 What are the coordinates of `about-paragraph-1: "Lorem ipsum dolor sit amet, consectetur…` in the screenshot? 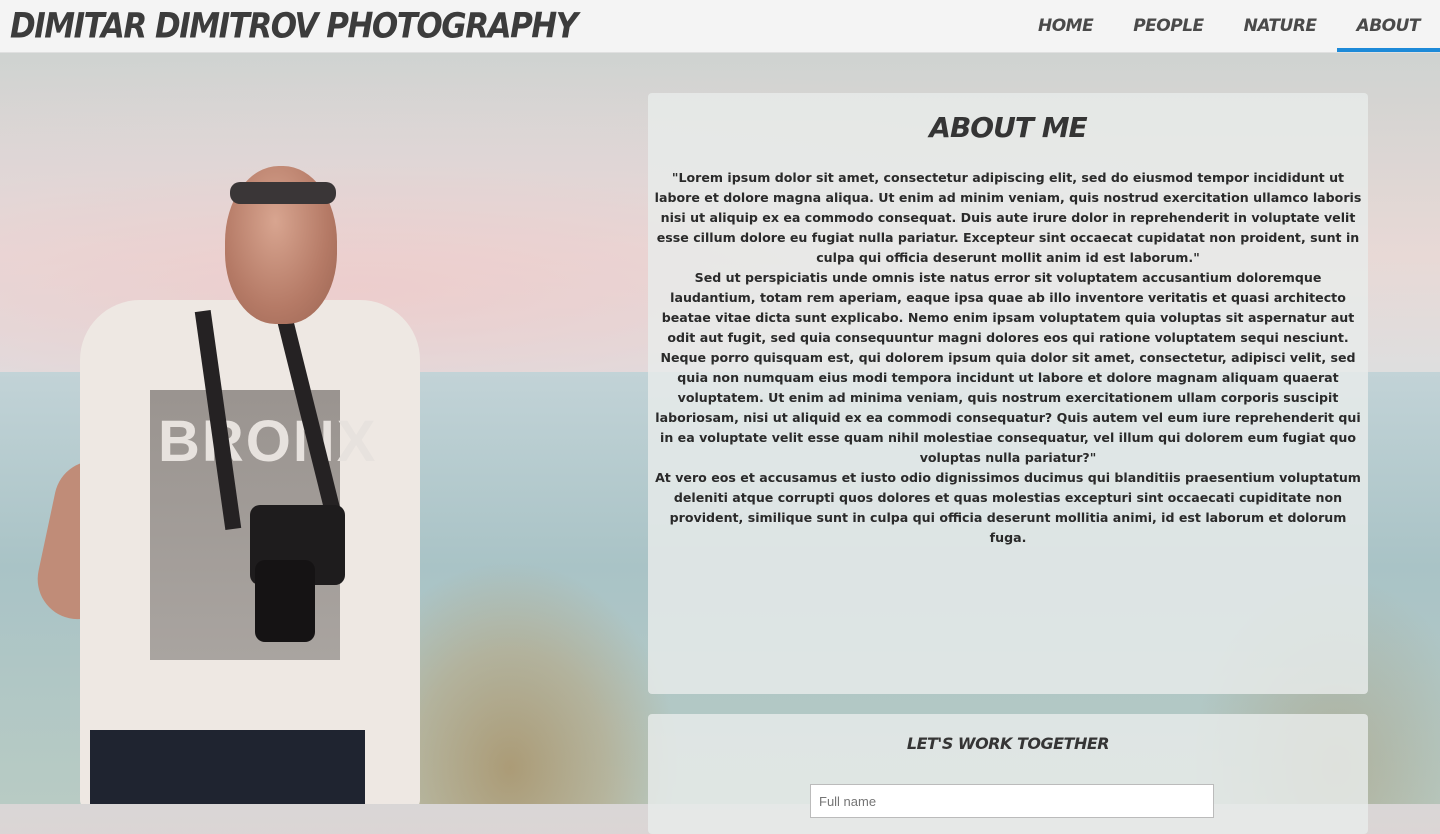 It's located at (1008, 217).